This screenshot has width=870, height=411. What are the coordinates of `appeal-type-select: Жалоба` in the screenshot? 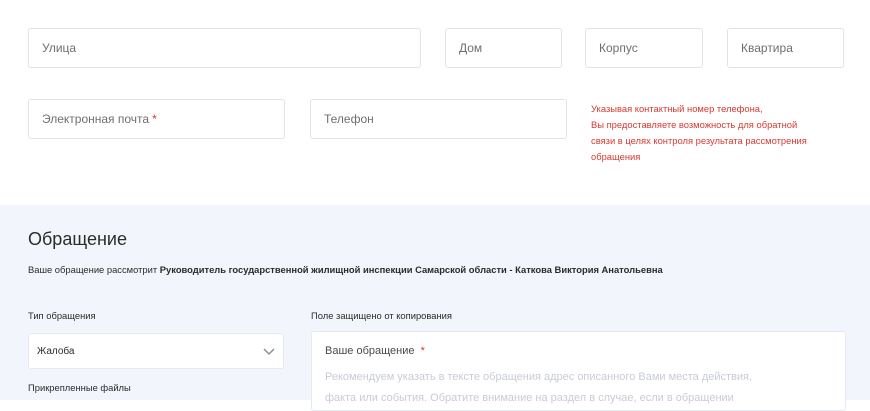 It's located at (156, 351).